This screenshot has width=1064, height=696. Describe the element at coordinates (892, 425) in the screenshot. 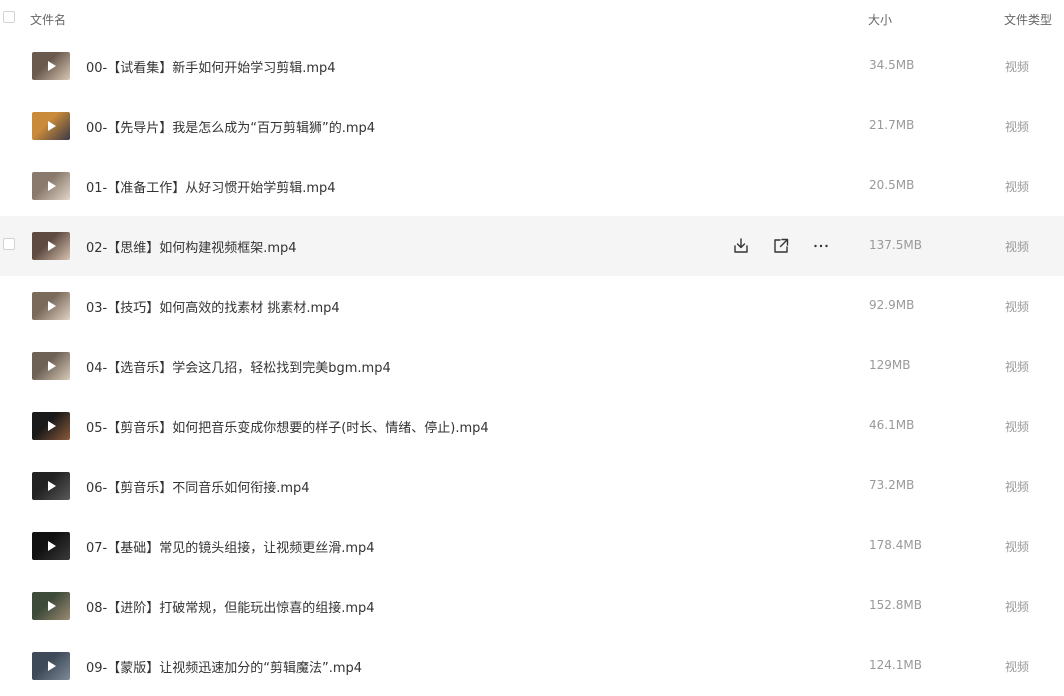

I see `file-size: 46.1MB` at that location.